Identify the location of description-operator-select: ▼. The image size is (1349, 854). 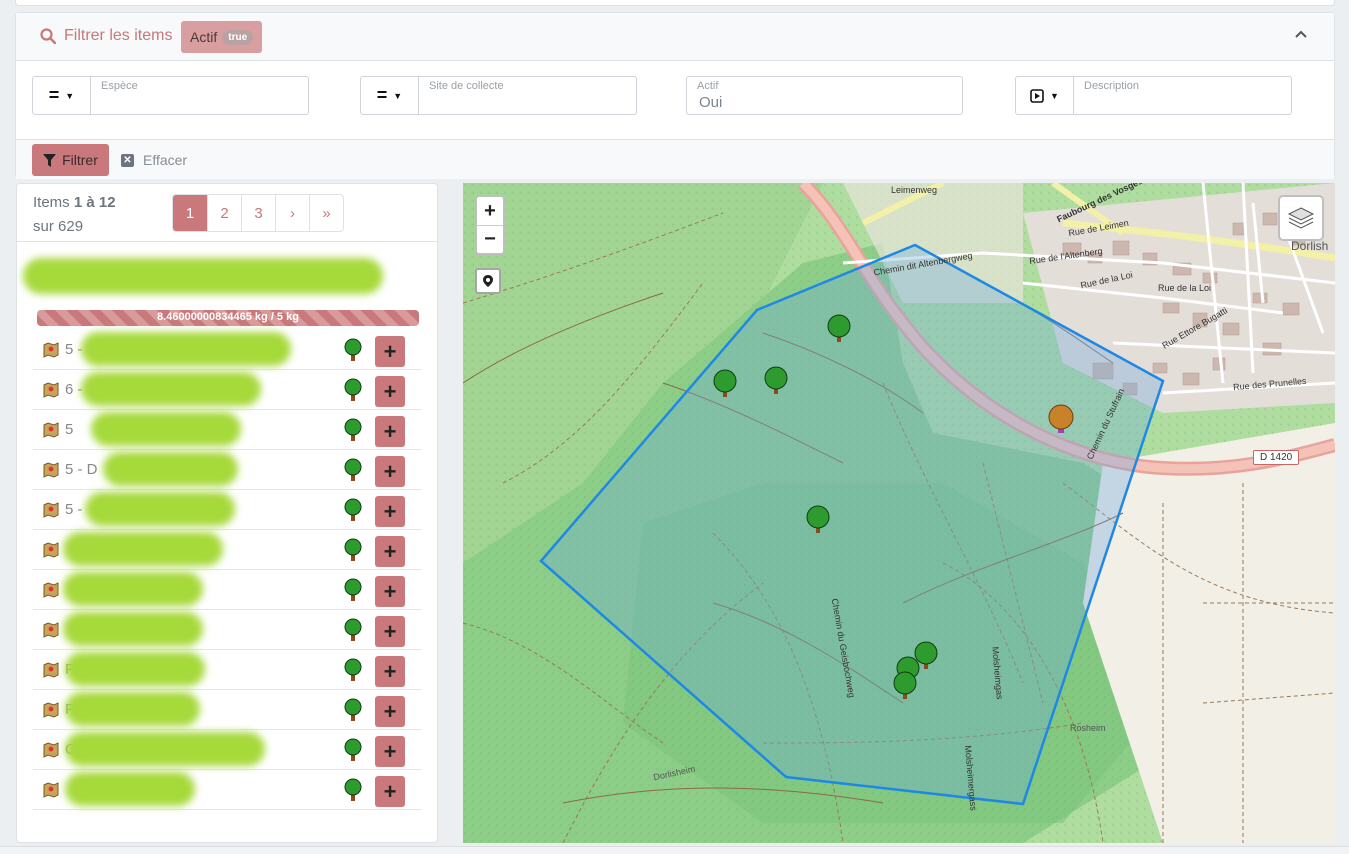
(1045, 95).